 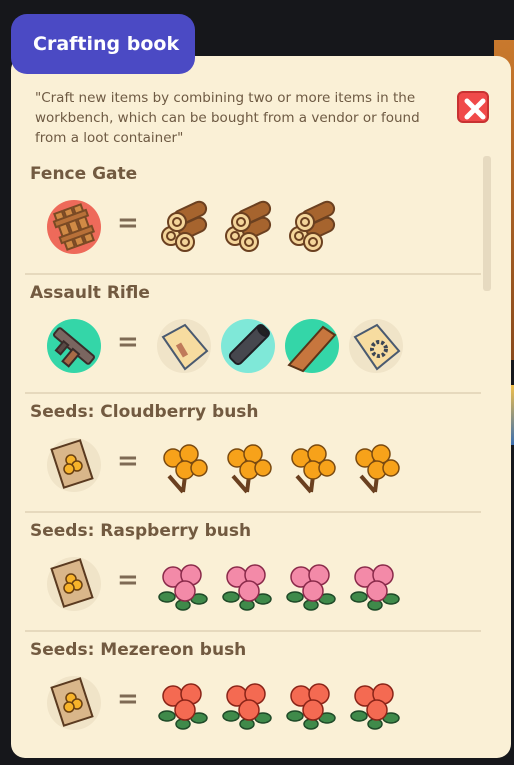 I want to click on recipe-name: Seeds: Mezereon bush, so click(x=138, y=650).